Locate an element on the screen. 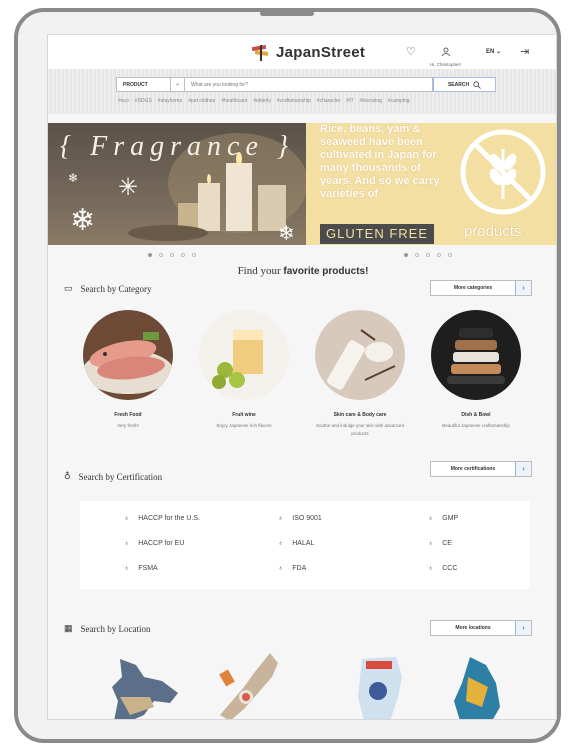  user-account: Hi, Christopher! is located at coordinates (445, 55).